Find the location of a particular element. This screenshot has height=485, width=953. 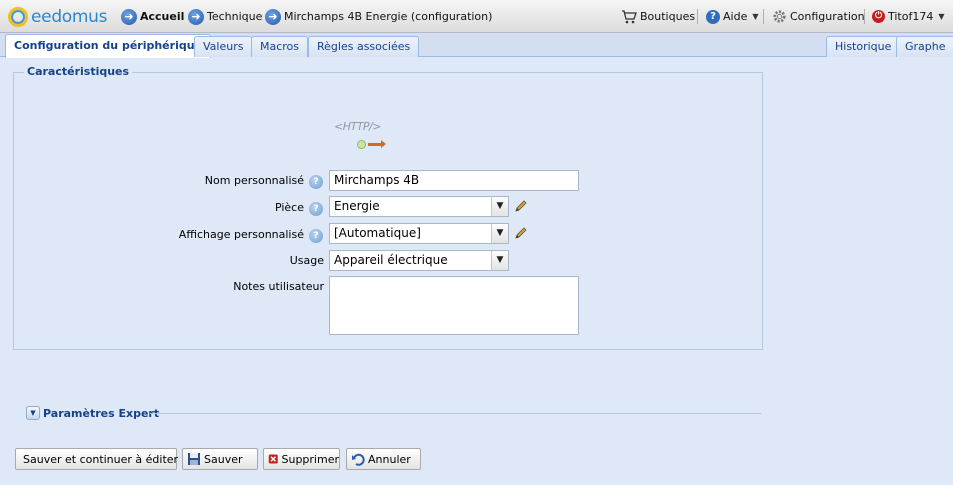

display-select: [Automatique] ▼ is located at coordinates (419, 233).